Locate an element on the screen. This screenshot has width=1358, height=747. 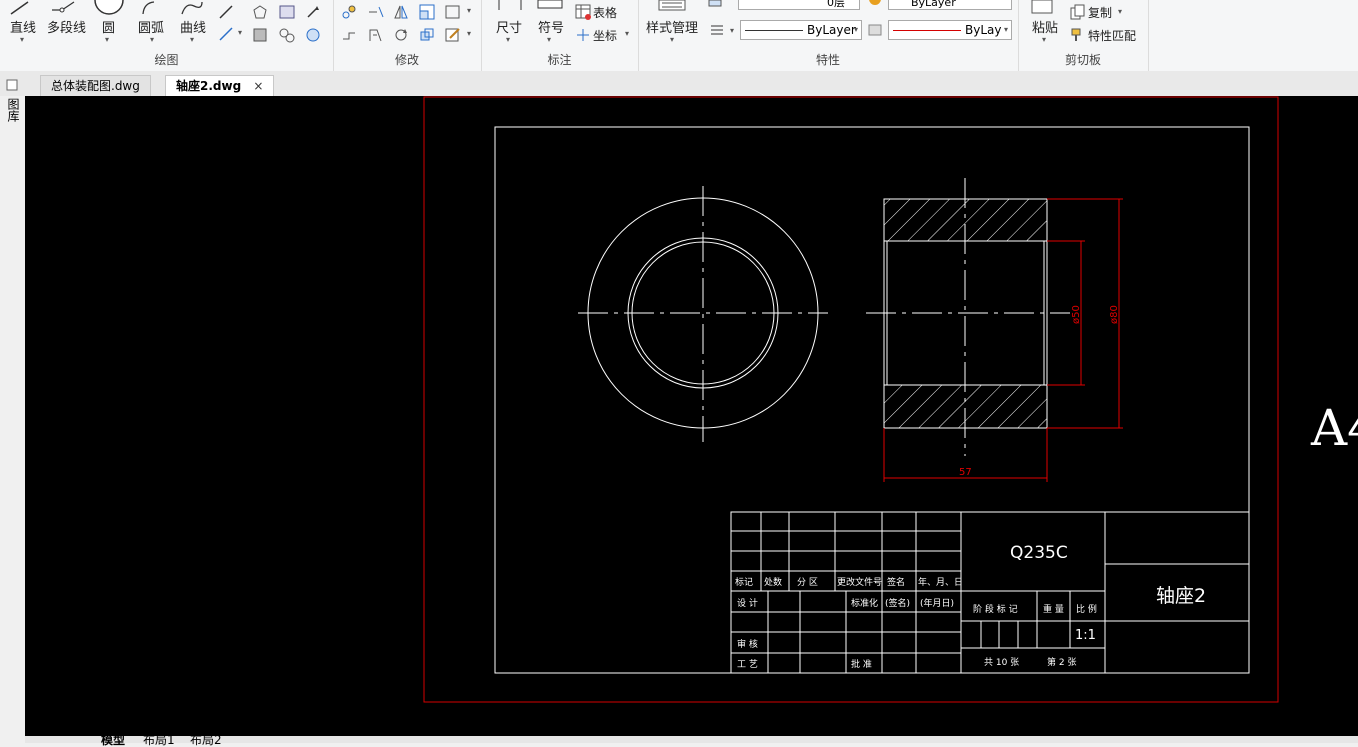
mirror-icon is located at coordinates (401, 12).